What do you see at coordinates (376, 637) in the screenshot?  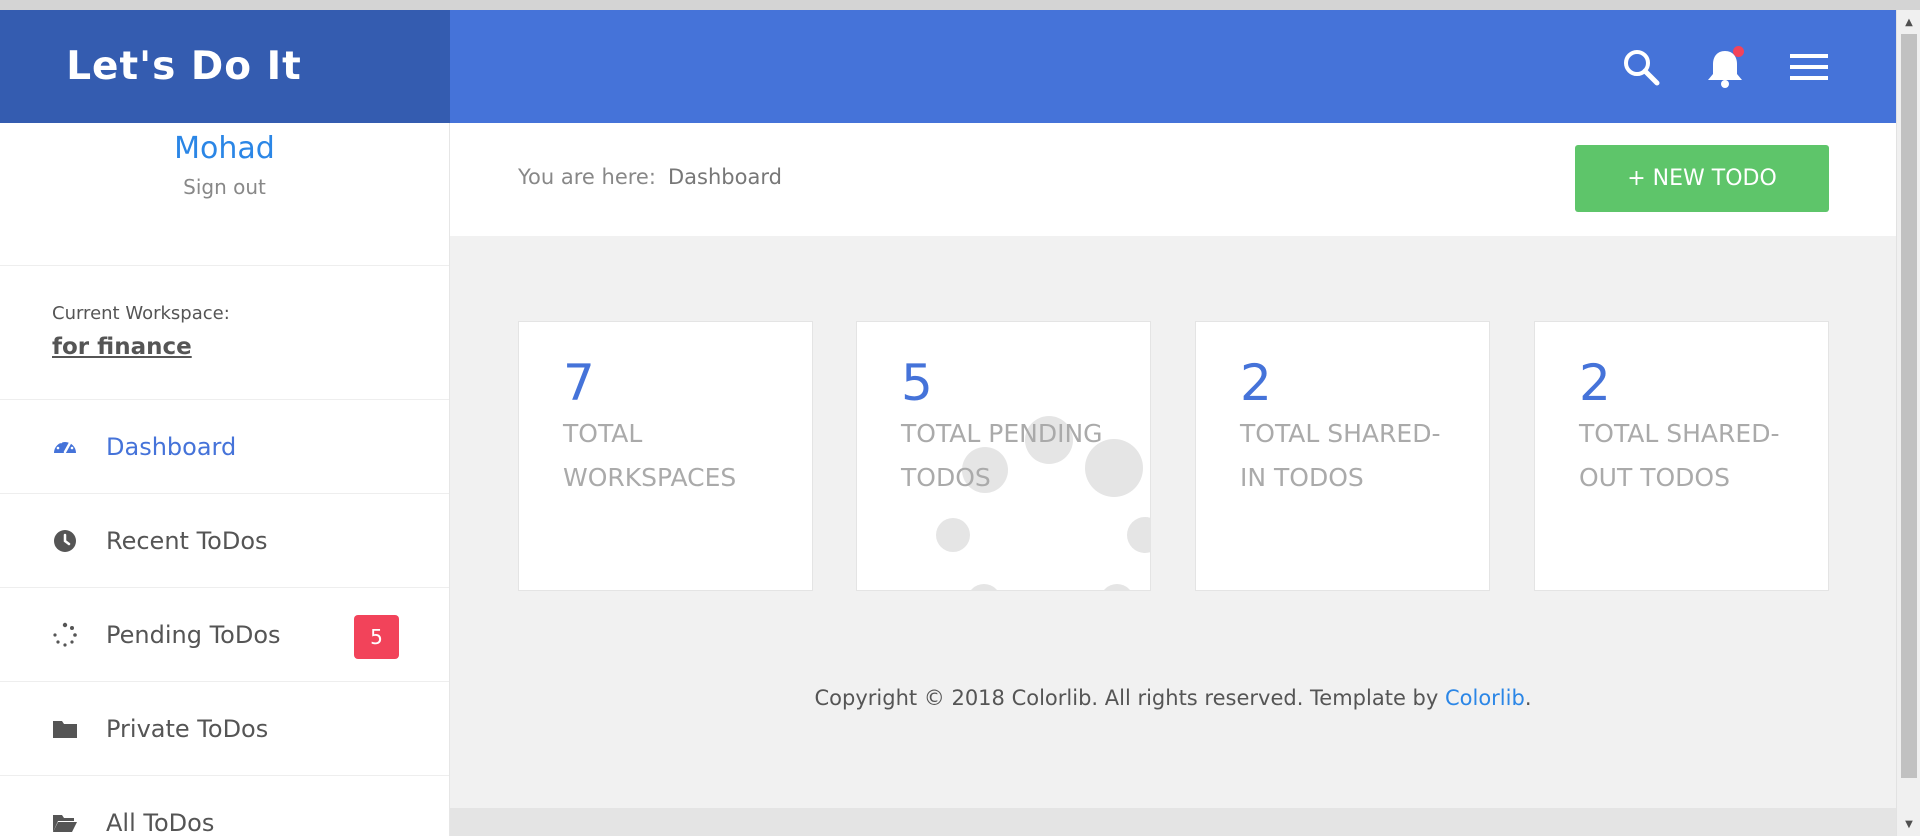 I see `pending-count-badge: 5` at bounding box center [376, 637].